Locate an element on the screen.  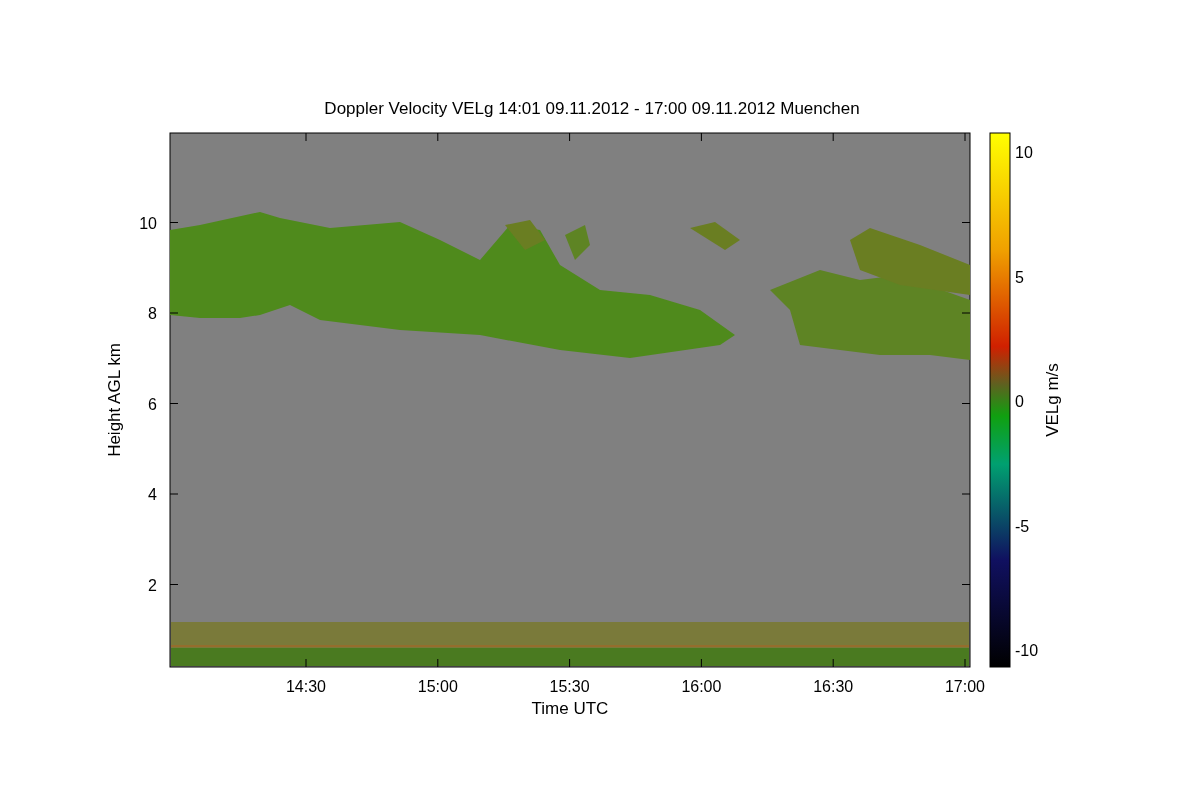
plot-title: Doppler Velocity VELg 14:01 09.11.2012 - 17:00 09.11.2012 Muenchen is located at coordinates (592, 108).